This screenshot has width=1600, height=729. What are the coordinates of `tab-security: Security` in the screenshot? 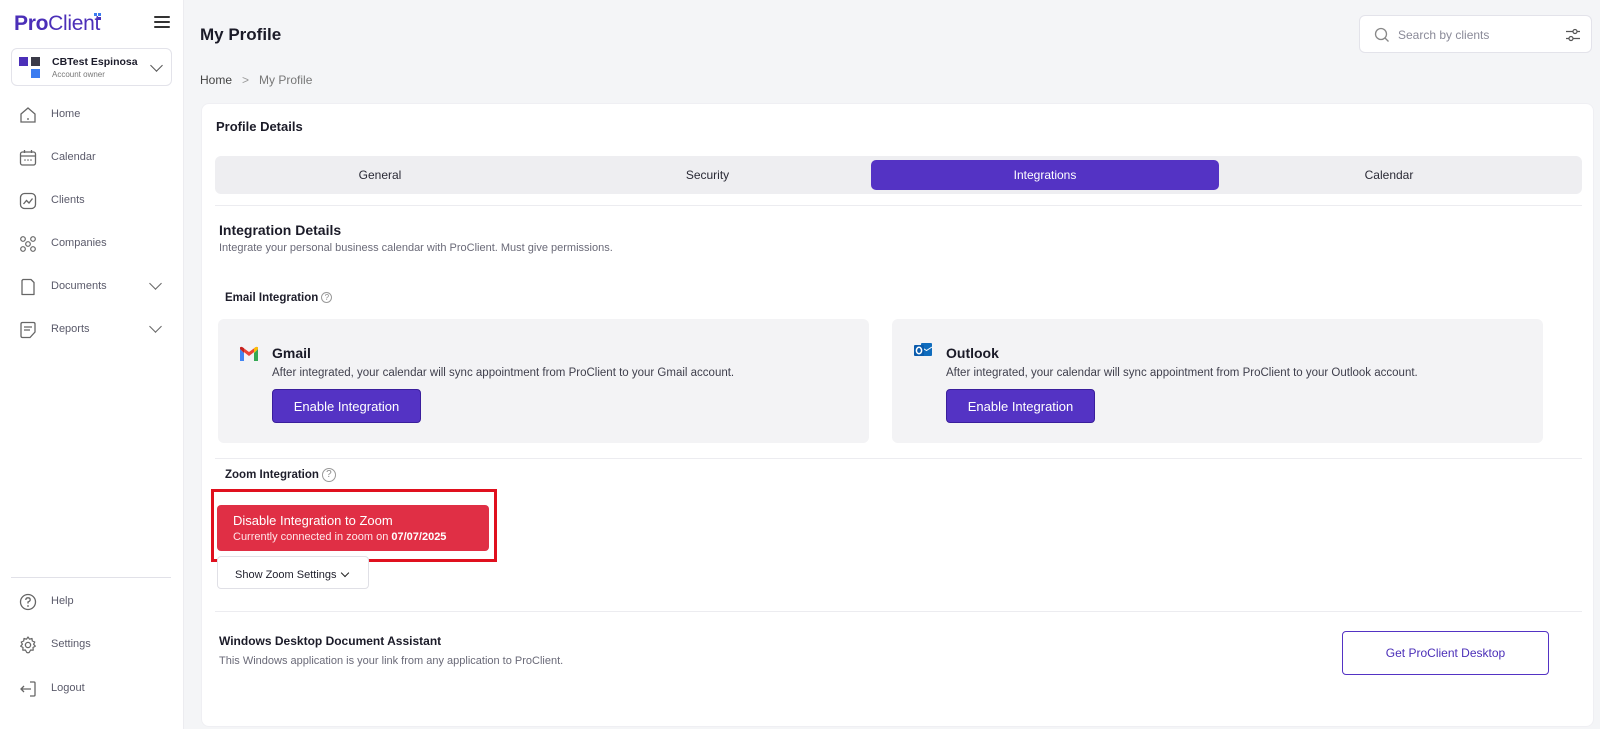 It's located at (707, 175).